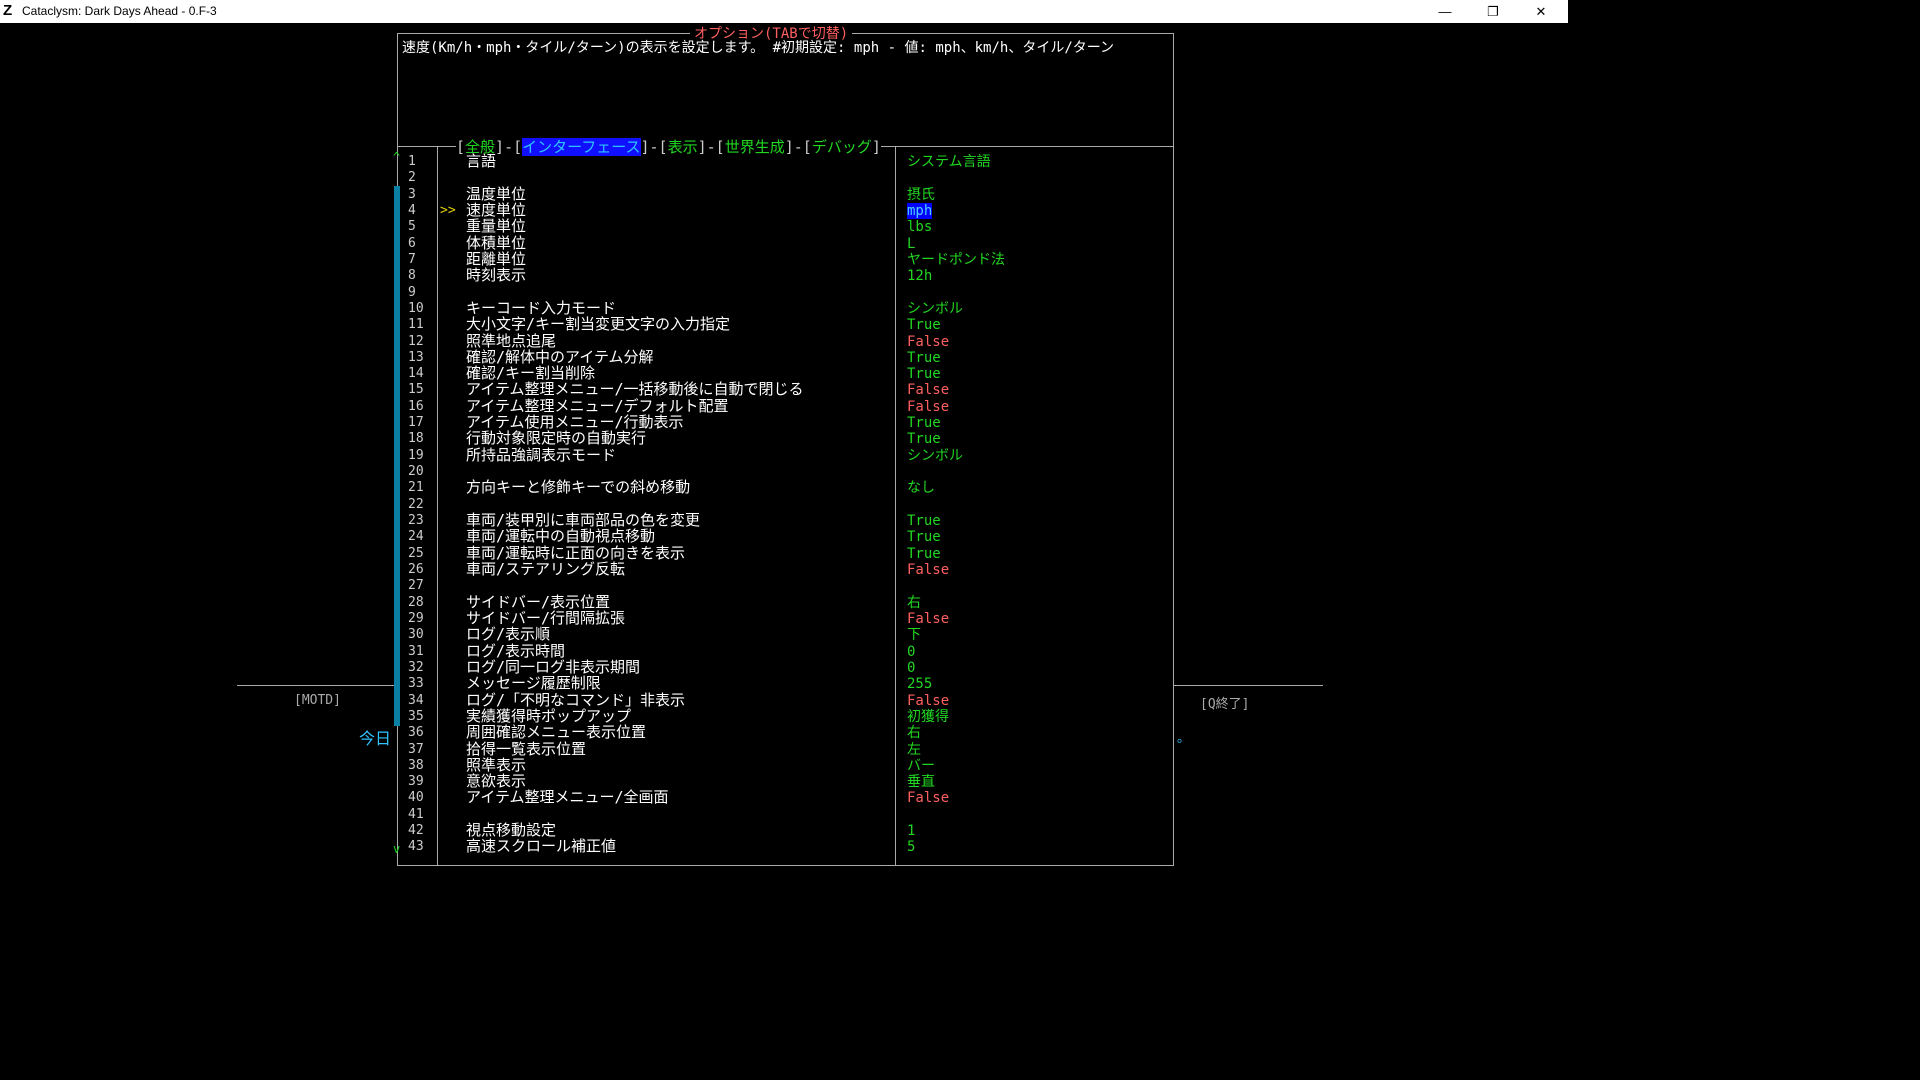 The height and width of the screenshot is (1080, 1920). I want to click on window-title: Cataclysm: Dark Days Ahead - 0.F-3, so click(119, 11).